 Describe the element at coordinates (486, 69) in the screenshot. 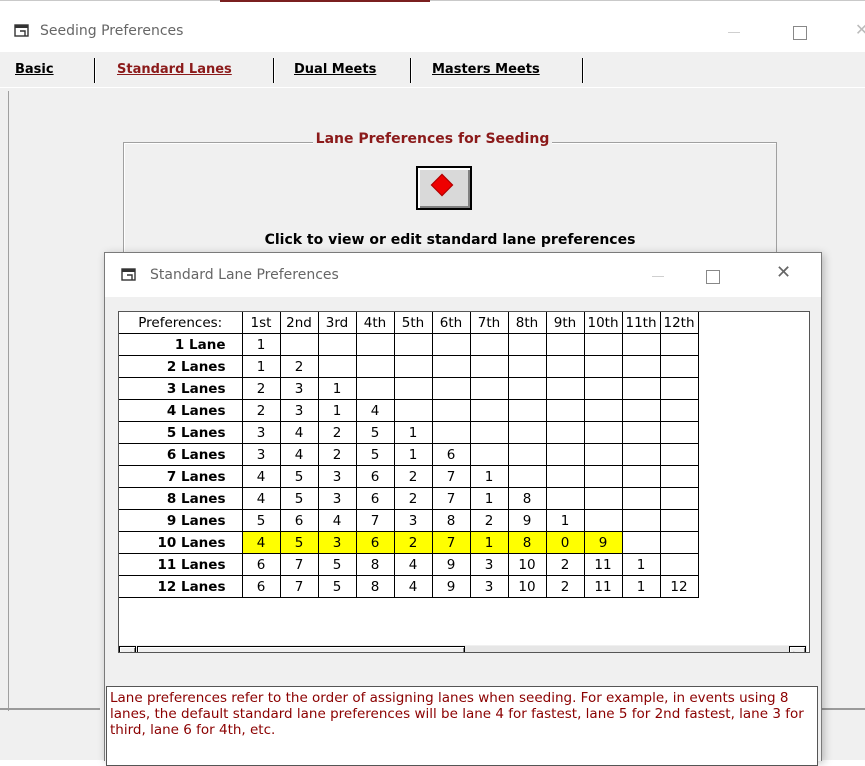

I see `tab-masters-meets: Masters Meets` at that location.